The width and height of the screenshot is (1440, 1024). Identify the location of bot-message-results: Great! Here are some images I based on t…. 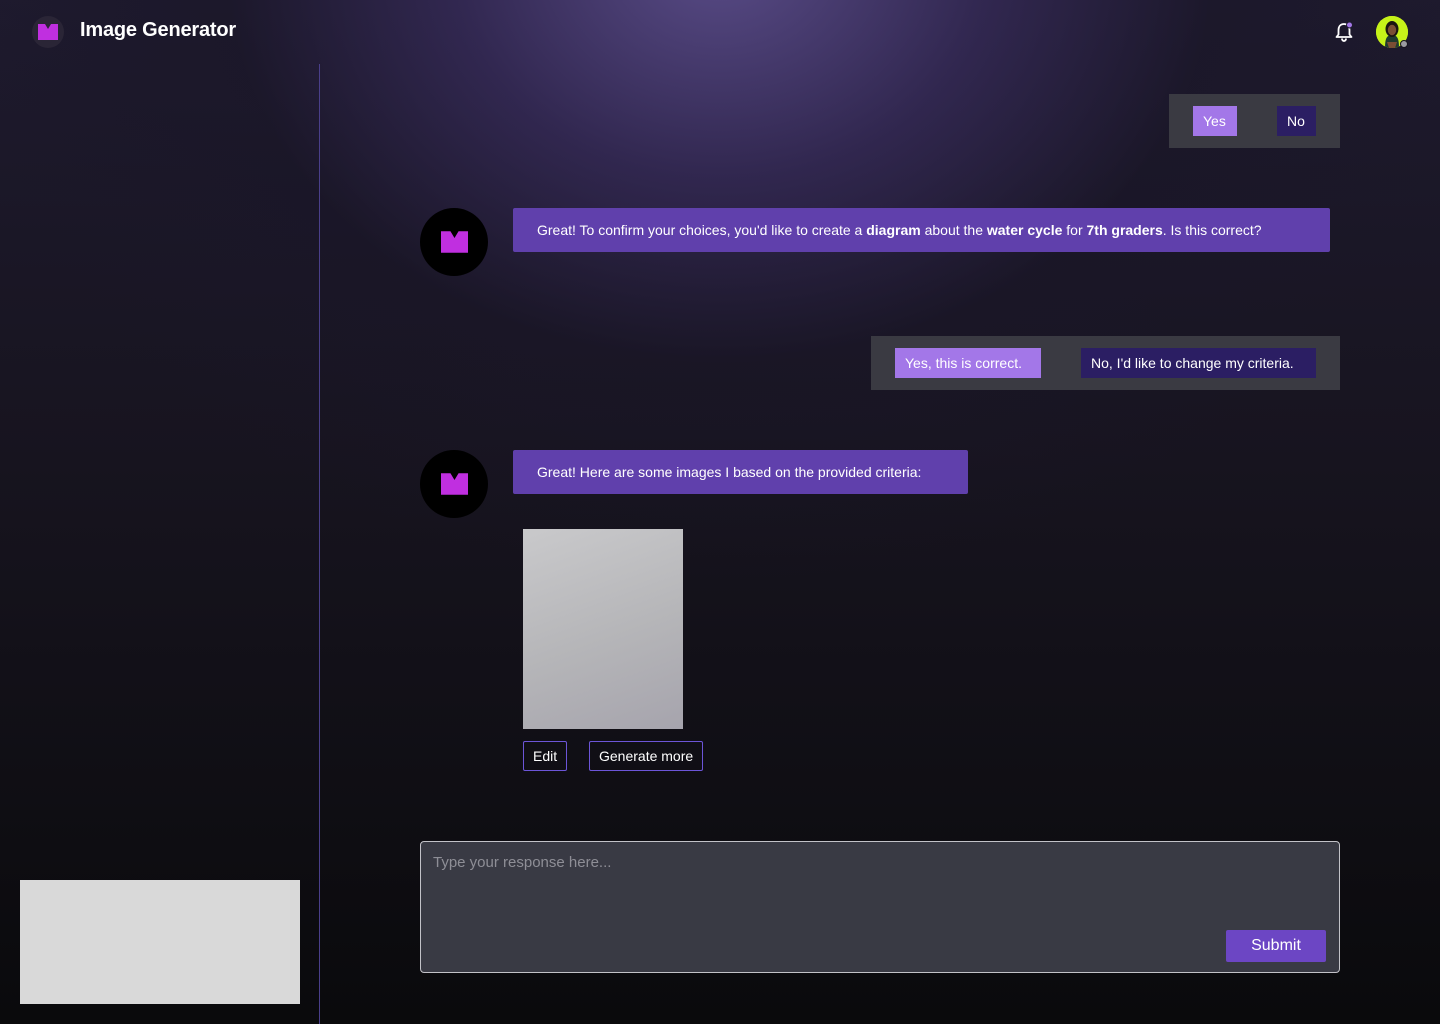
(740, 472).